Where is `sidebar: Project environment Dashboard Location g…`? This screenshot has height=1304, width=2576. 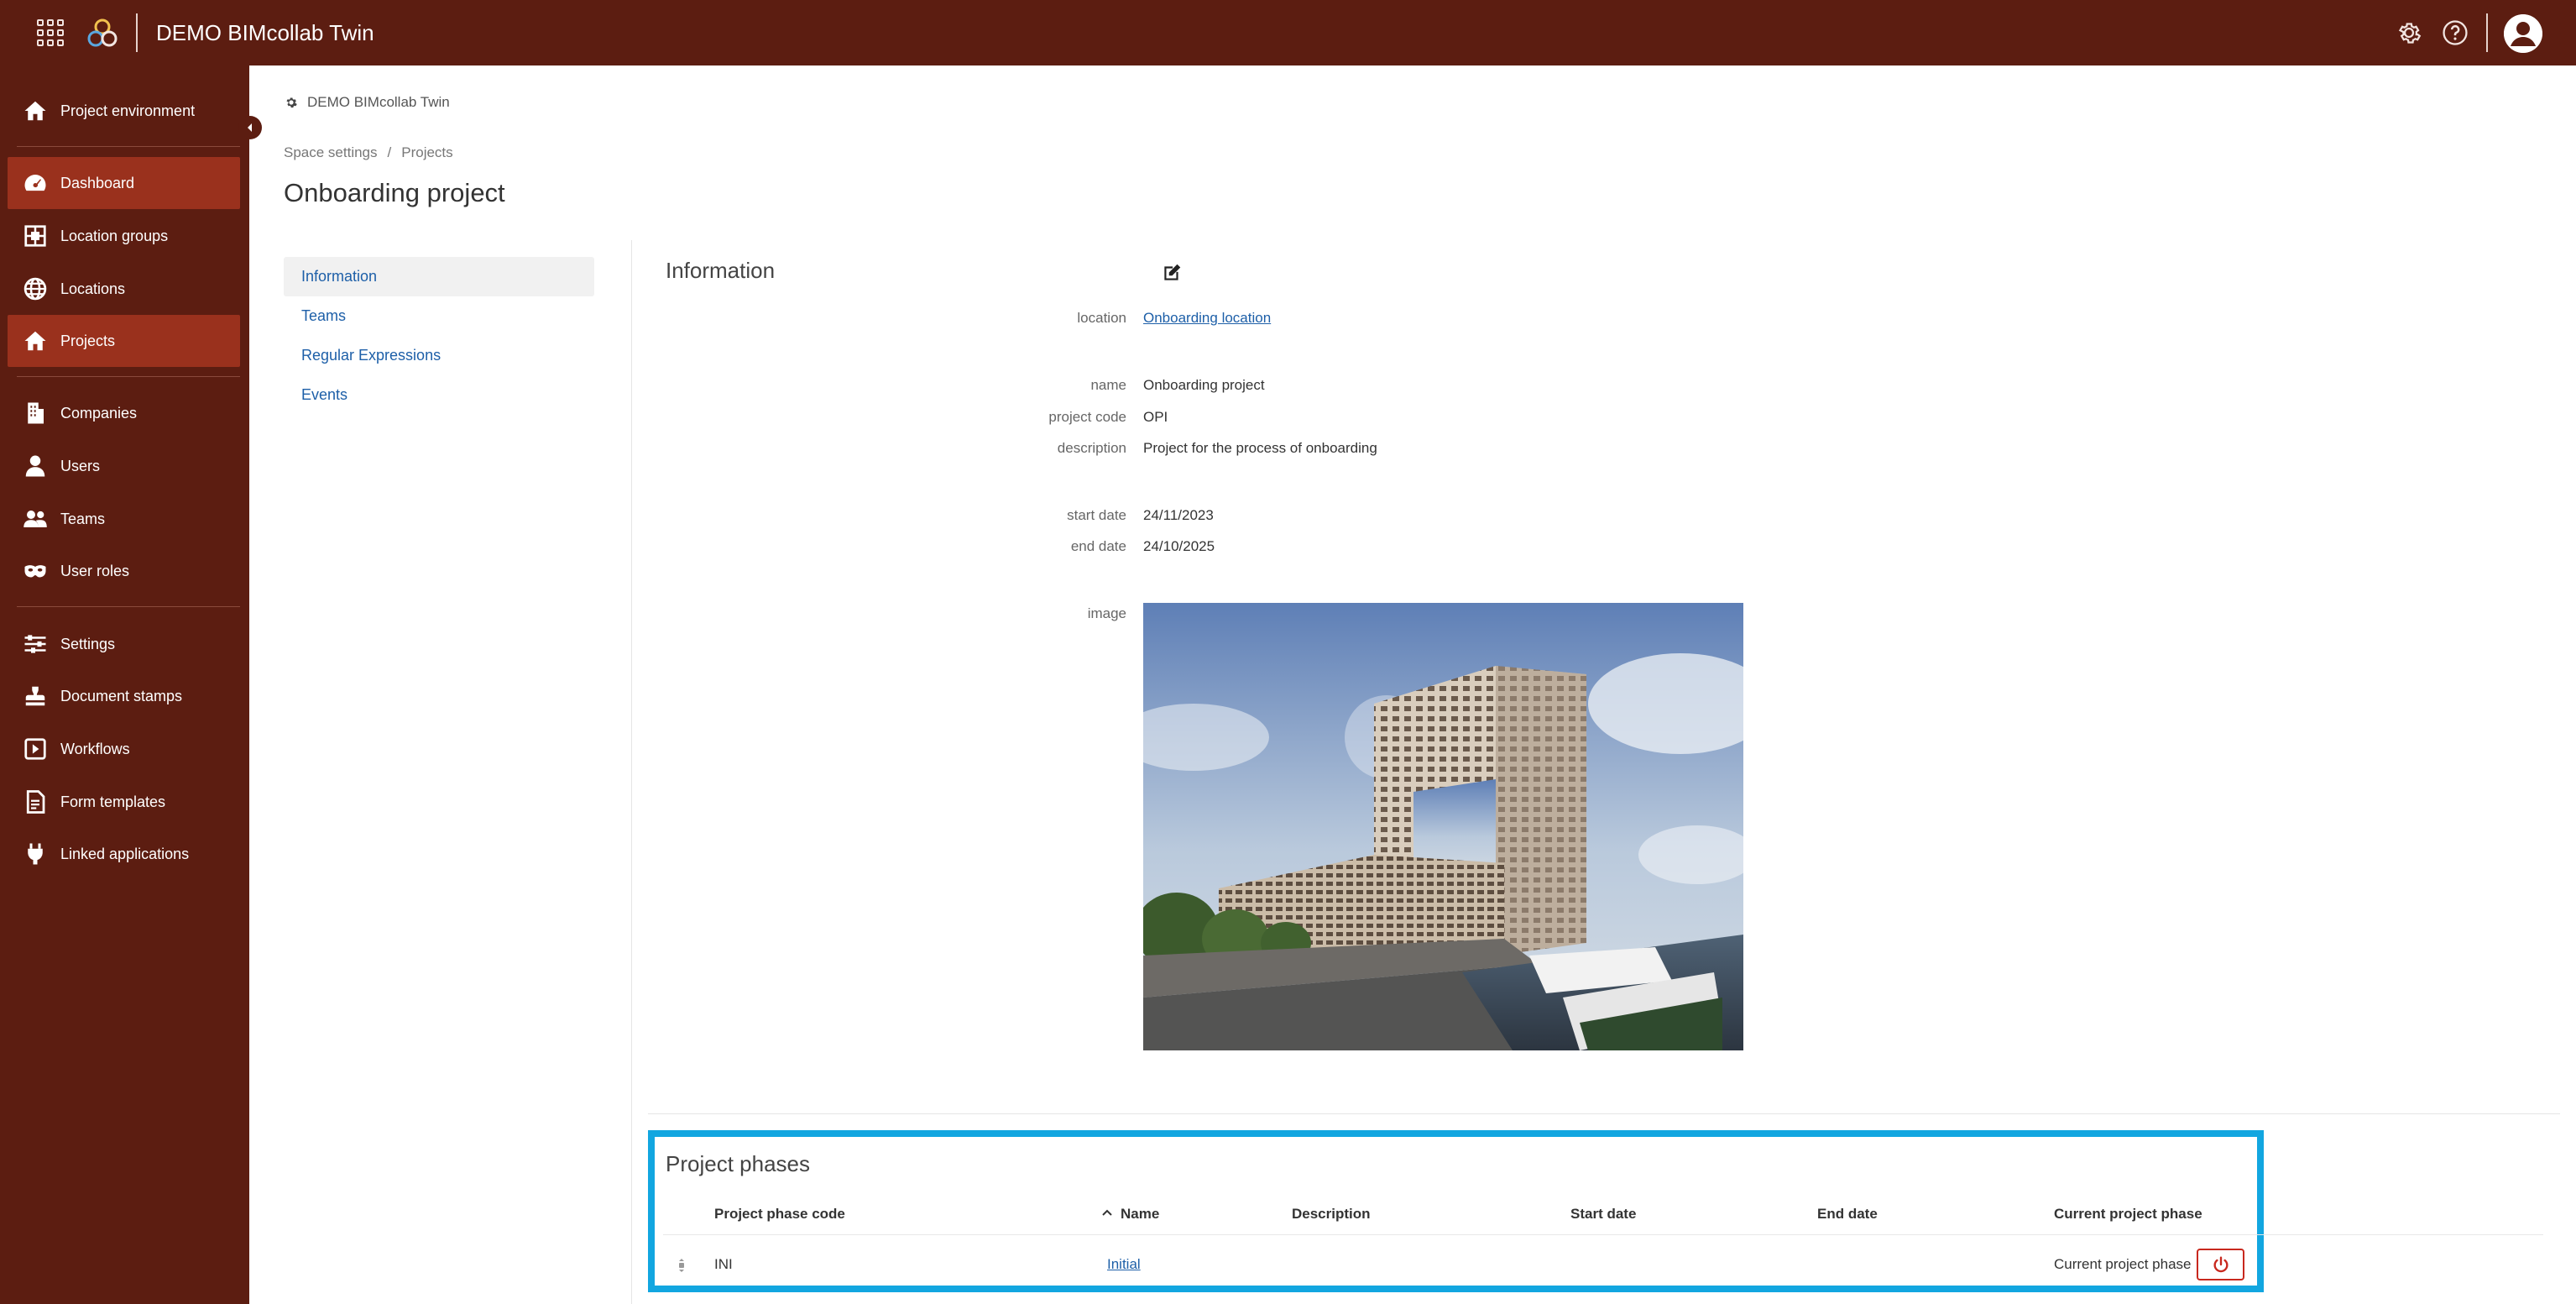
sidebar: Project environment Dashboard Location g… is located at coordinates (124, 684).